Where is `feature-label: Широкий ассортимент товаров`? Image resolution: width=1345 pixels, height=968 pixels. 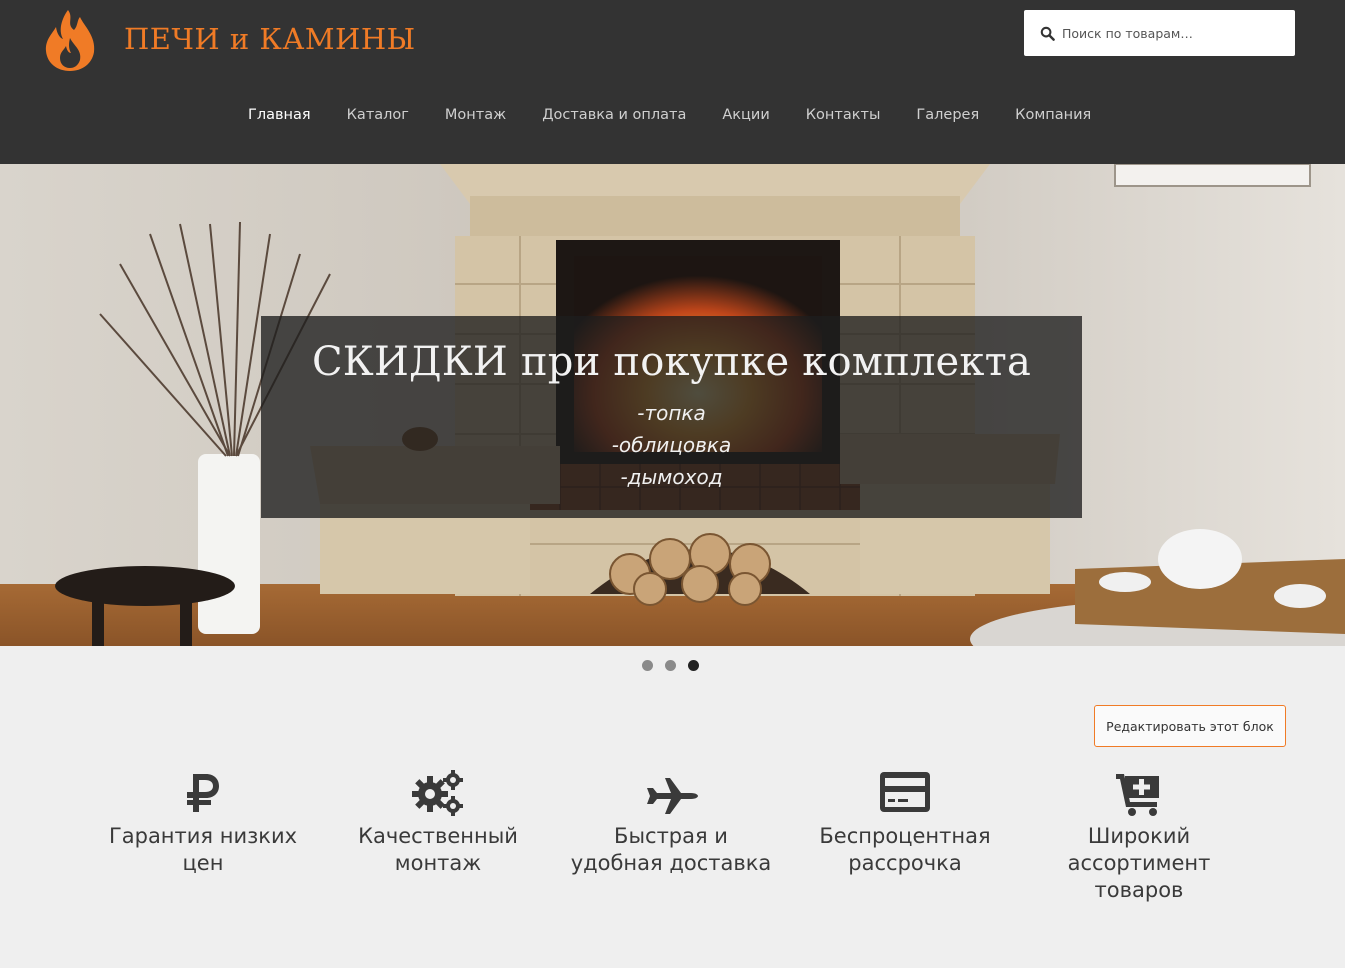 feature-label: Широкий ассортимент товаров is located at coordinates (1139, 863).